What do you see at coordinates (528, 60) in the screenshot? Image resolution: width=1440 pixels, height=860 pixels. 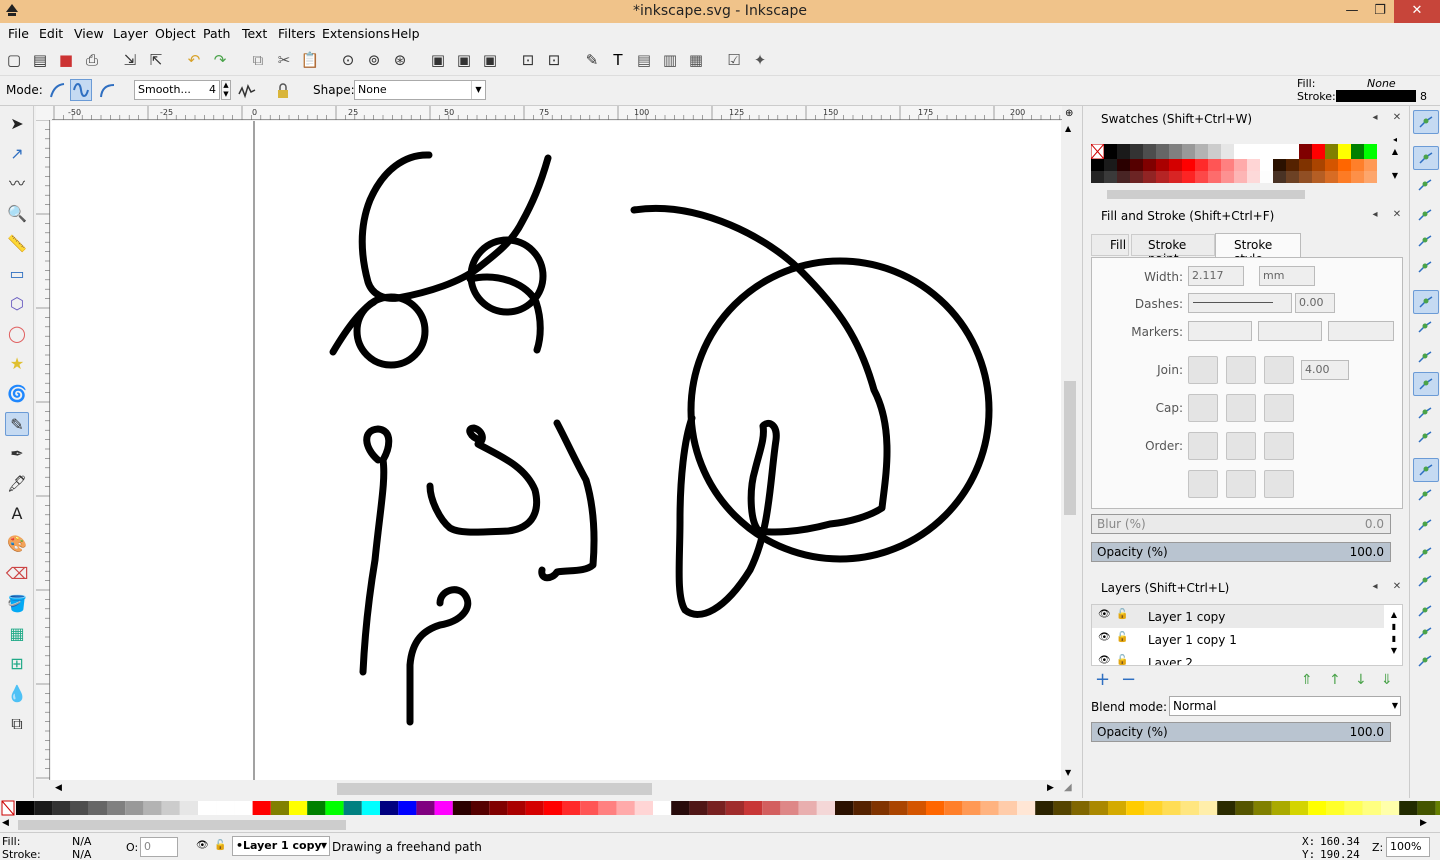 I see `group-icon: ⊡` at bounding box center [528, 60].